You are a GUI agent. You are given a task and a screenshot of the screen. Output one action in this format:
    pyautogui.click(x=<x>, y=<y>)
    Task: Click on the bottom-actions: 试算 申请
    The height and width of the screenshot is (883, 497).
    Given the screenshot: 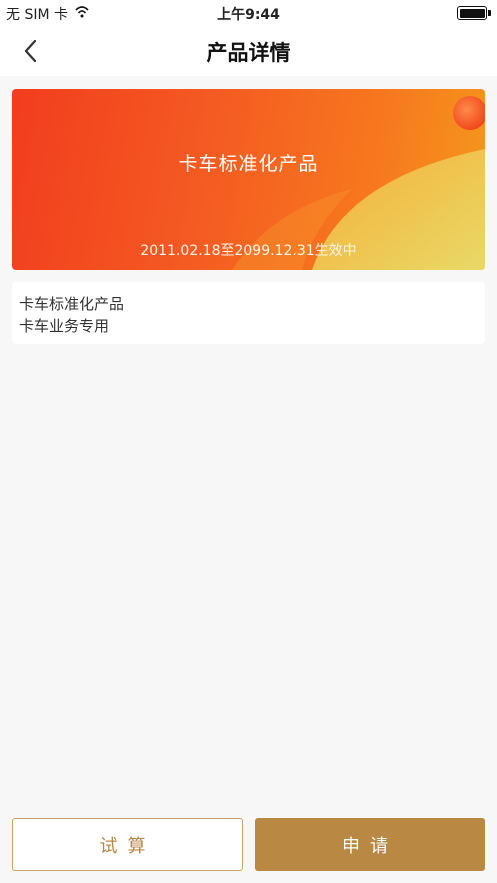 What is the action you would take?
    pyautogui.click(x=248, y=844)
    